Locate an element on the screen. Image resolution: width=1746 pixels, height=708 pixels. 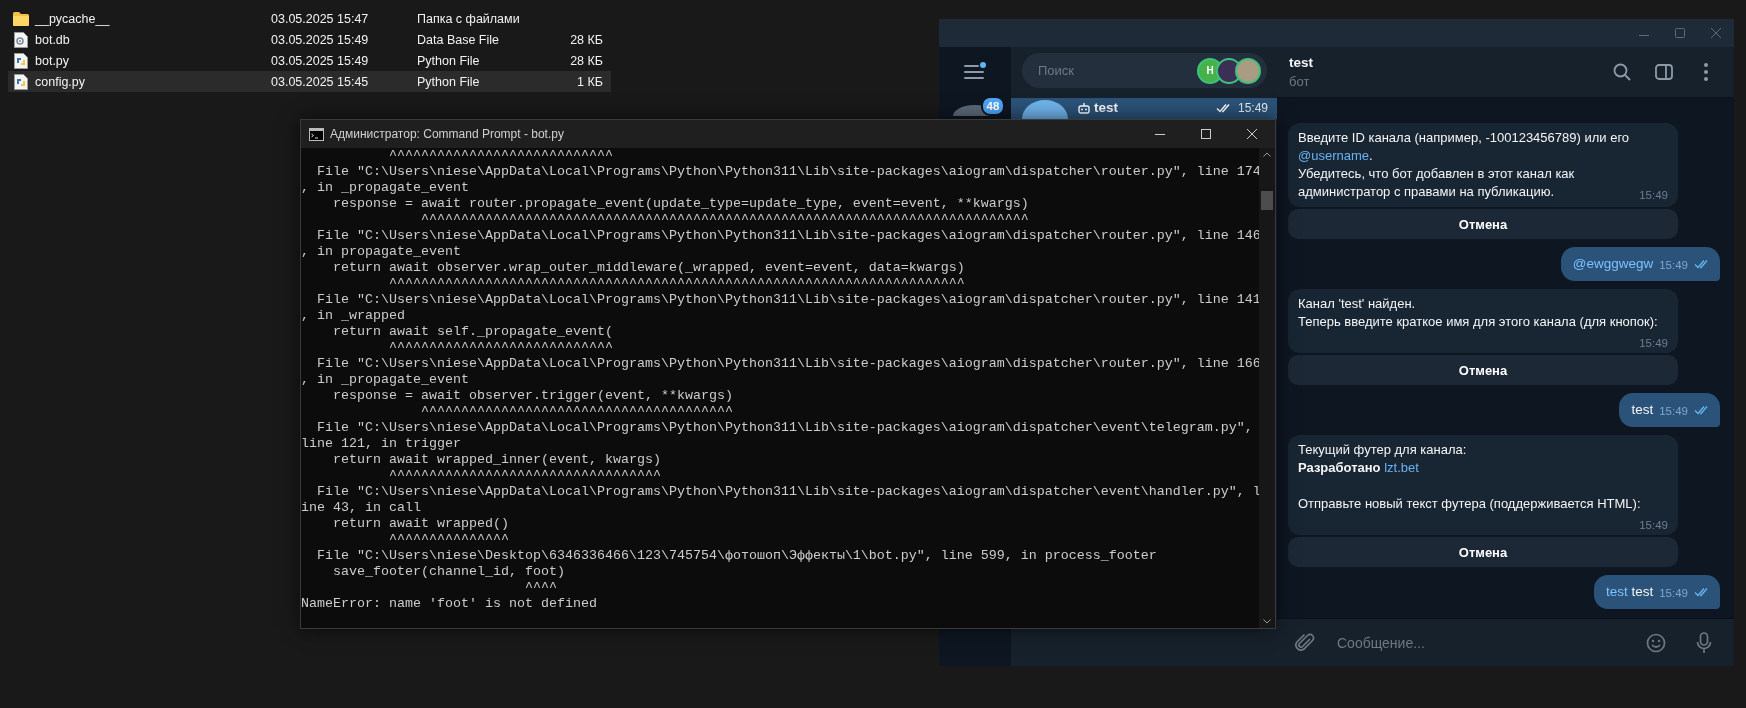
file-row: __pycache__ 03.05.2025 15:47 Папка с файлами is located at coordinates (309, 18).